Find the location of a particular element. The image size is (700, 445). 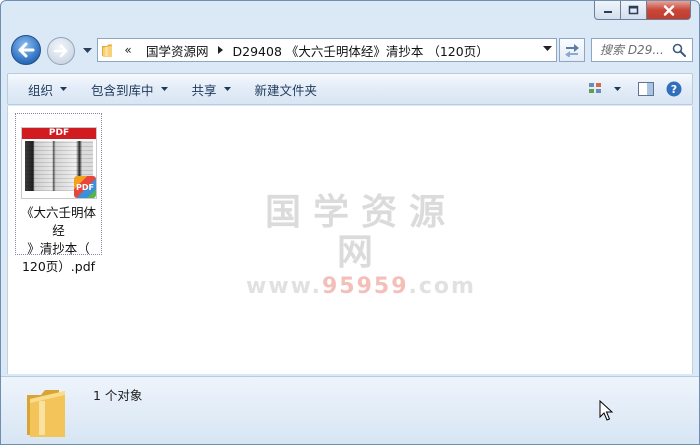

address-bar: « 国学资源网 D29408 《大六壬明体经》清抄本 （120页） is located at coordinates (327, 50).